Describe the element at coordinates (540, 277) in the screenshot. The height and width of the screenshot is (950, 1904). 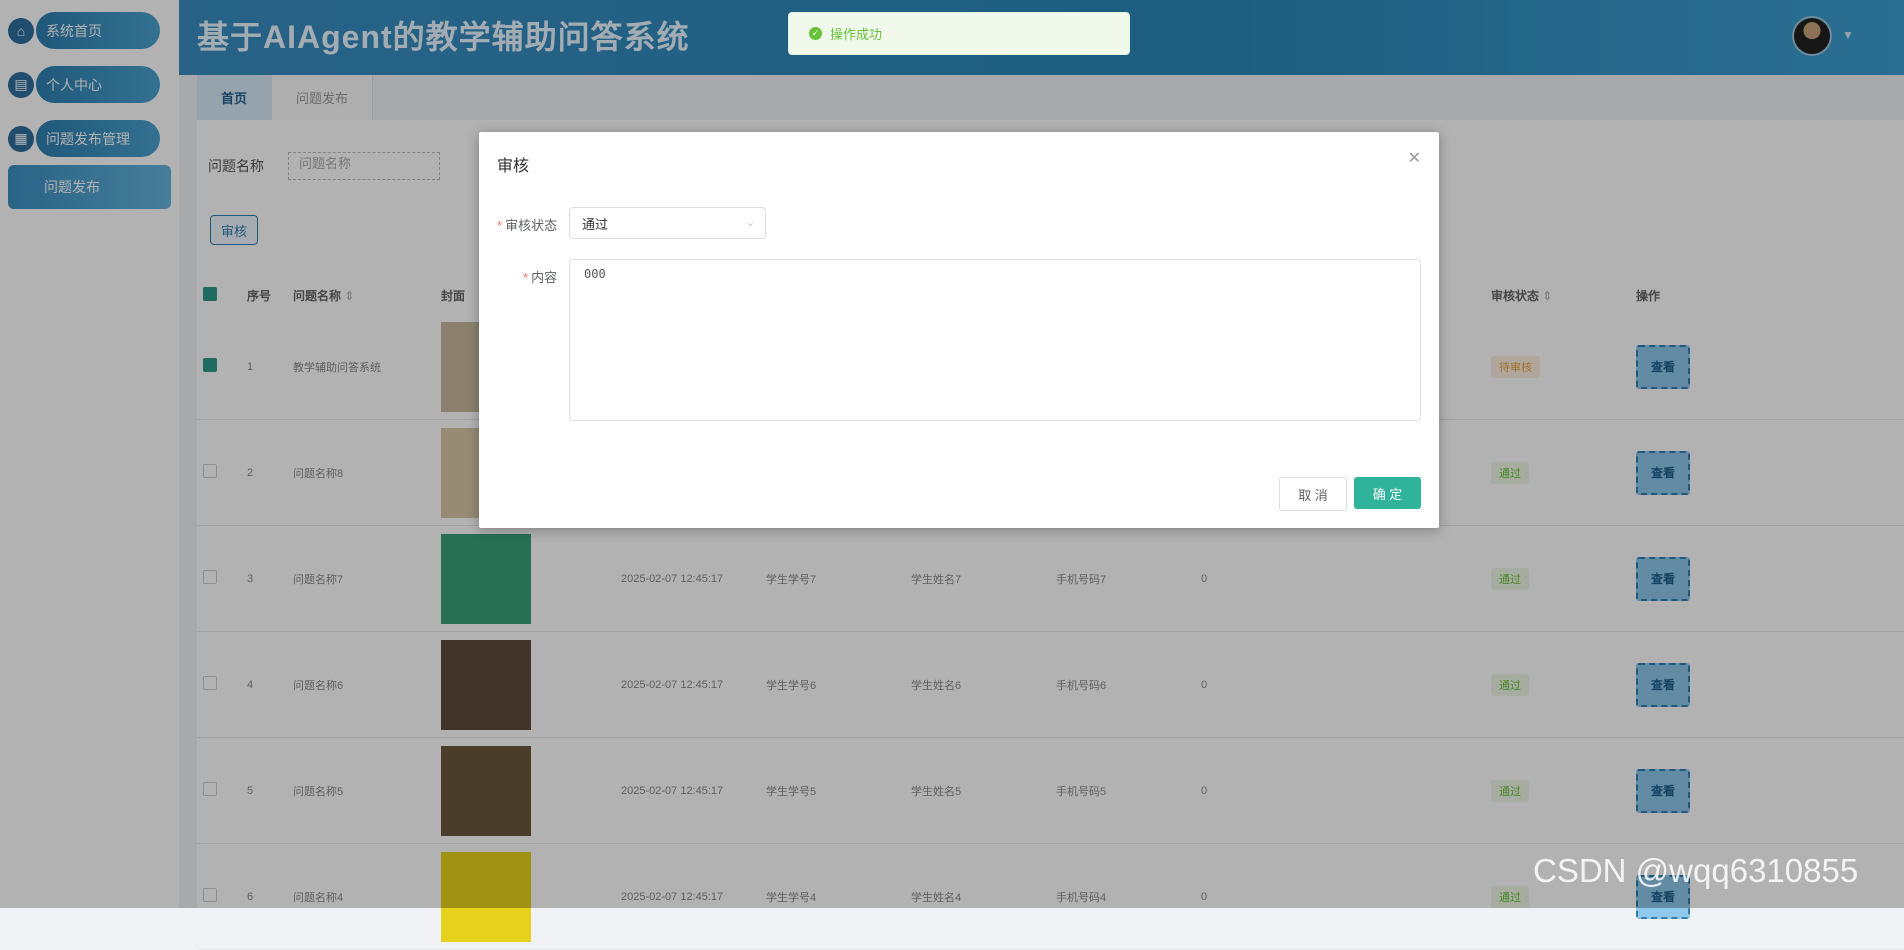
I see `content-label: * 内容` at that location.